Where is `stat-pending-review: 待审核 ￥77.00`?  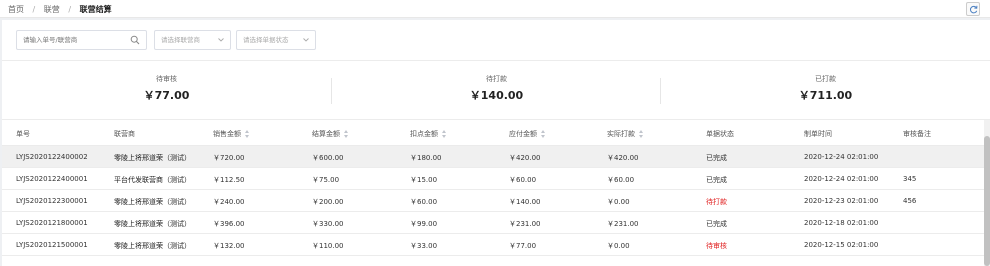 stat-pending-review: 待审核 ￥77.00 is located at coordinates (166, 91).